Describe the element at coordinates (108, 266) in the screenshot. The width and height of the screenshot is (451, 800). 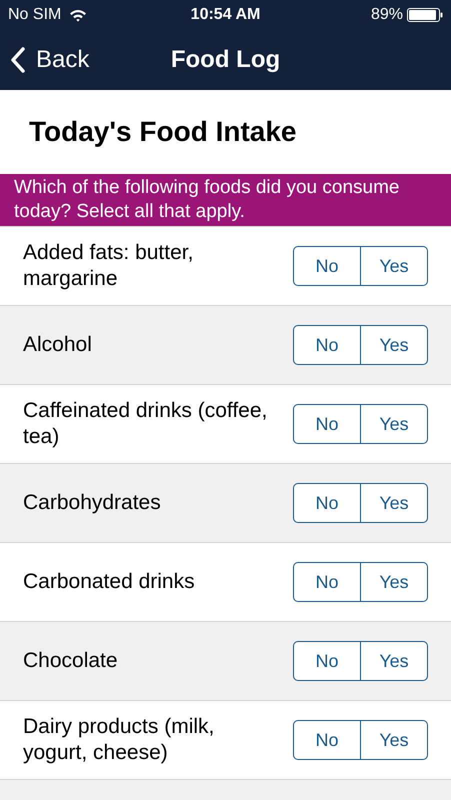
I see `food-label: Added fats: butter, margarine` at that location.